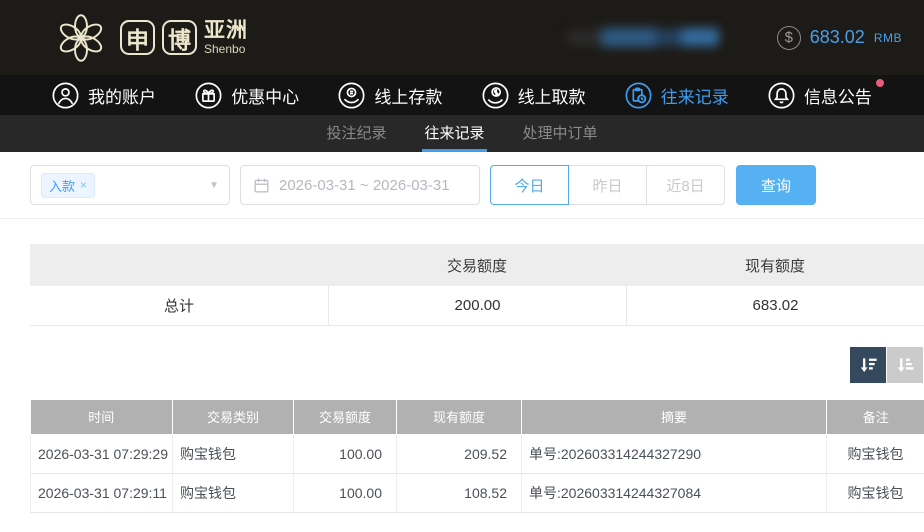 The width and height of the screenshot is (924, 532). I want to click on table-header-row: 时间 交易类别 交易额度 现有额度 摘要 备注, so click(477, 417).